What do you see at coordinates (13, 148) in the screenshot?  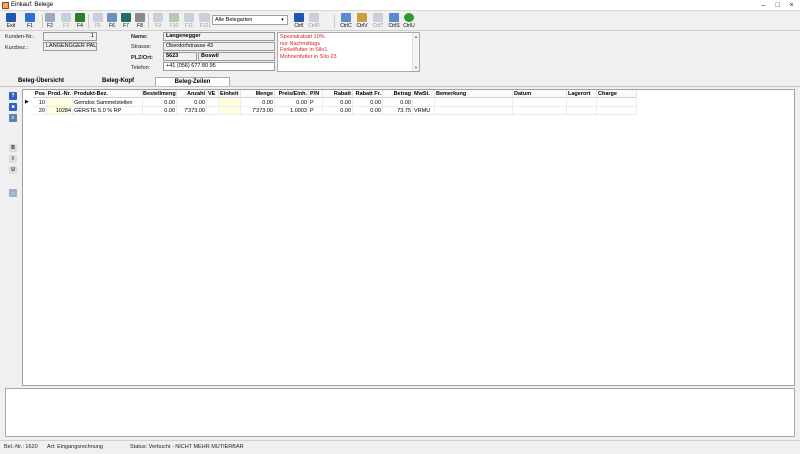 I see `bold-format-icon: B` at bounding box center [13, 148].